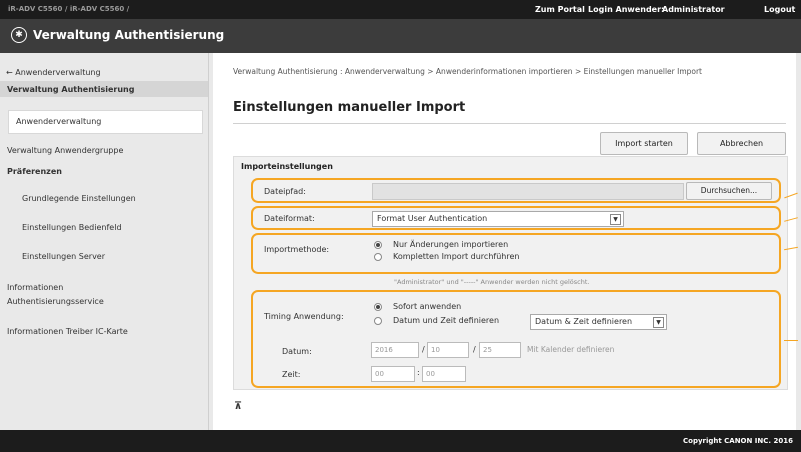 The height and width of the screenshot is (452, 801). What do you see at coordinates (289, 218) in the screenshot?
I see `file-format-label: Dateiformat:` at bounding box center [289, 218].